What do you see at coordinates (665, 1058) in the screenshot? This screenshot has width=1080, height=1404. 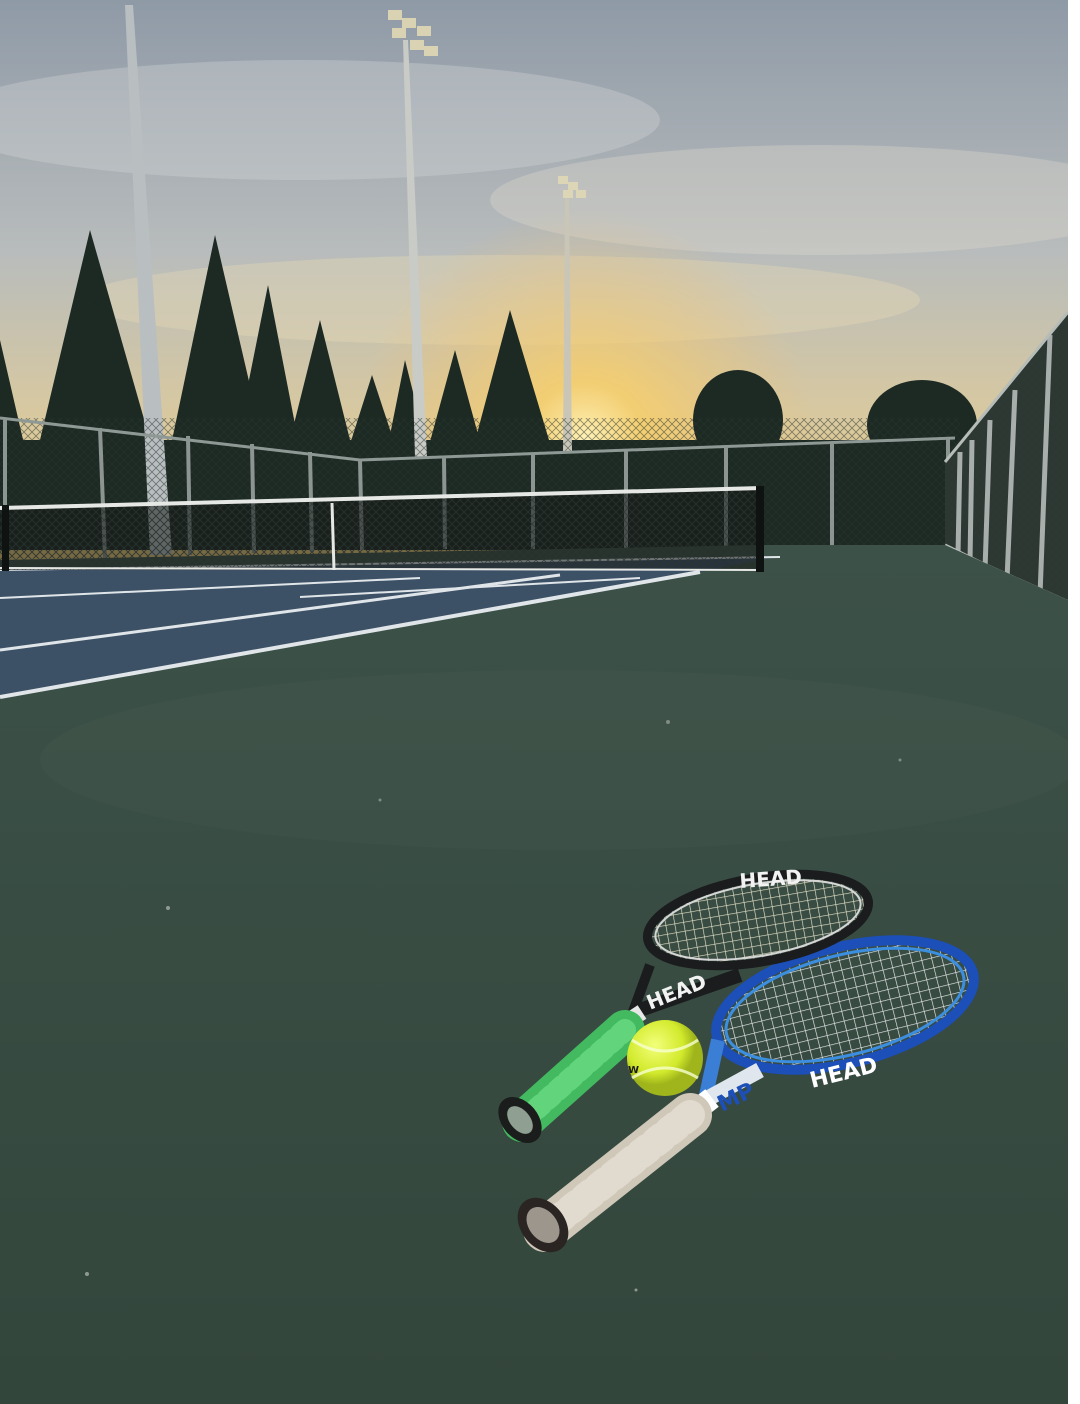 I see `tennis-ball: W` at bounding box center [665, 1058].